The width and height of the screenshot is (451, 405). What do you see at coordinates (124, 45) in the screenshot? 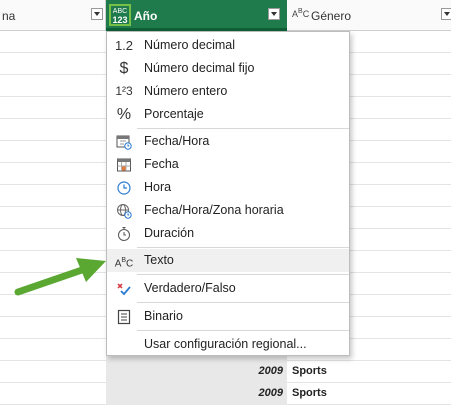
I see `decimal-number-icon: 1.2` at bounding box center [124, 45].